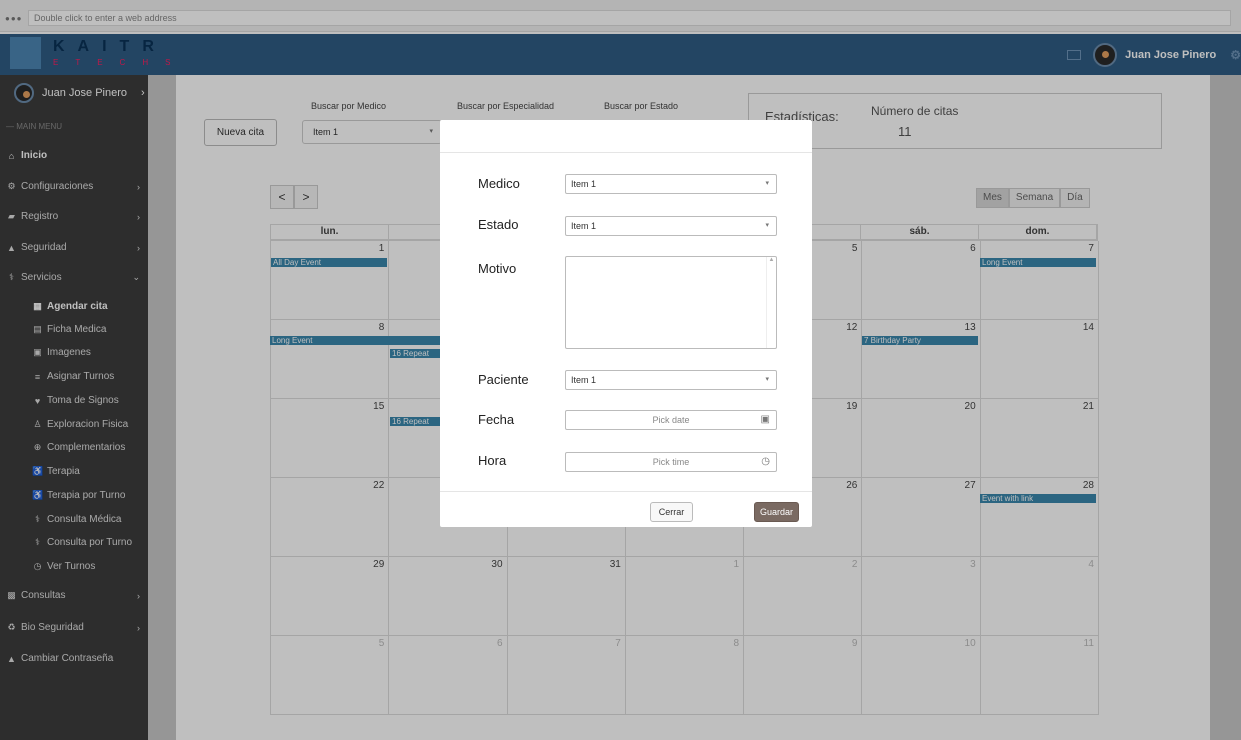 This screenshot has width=1241, height=740. Describe the element at coordinates (492, 460) in the screenshot. I see `hora-label: Hora` at that location.